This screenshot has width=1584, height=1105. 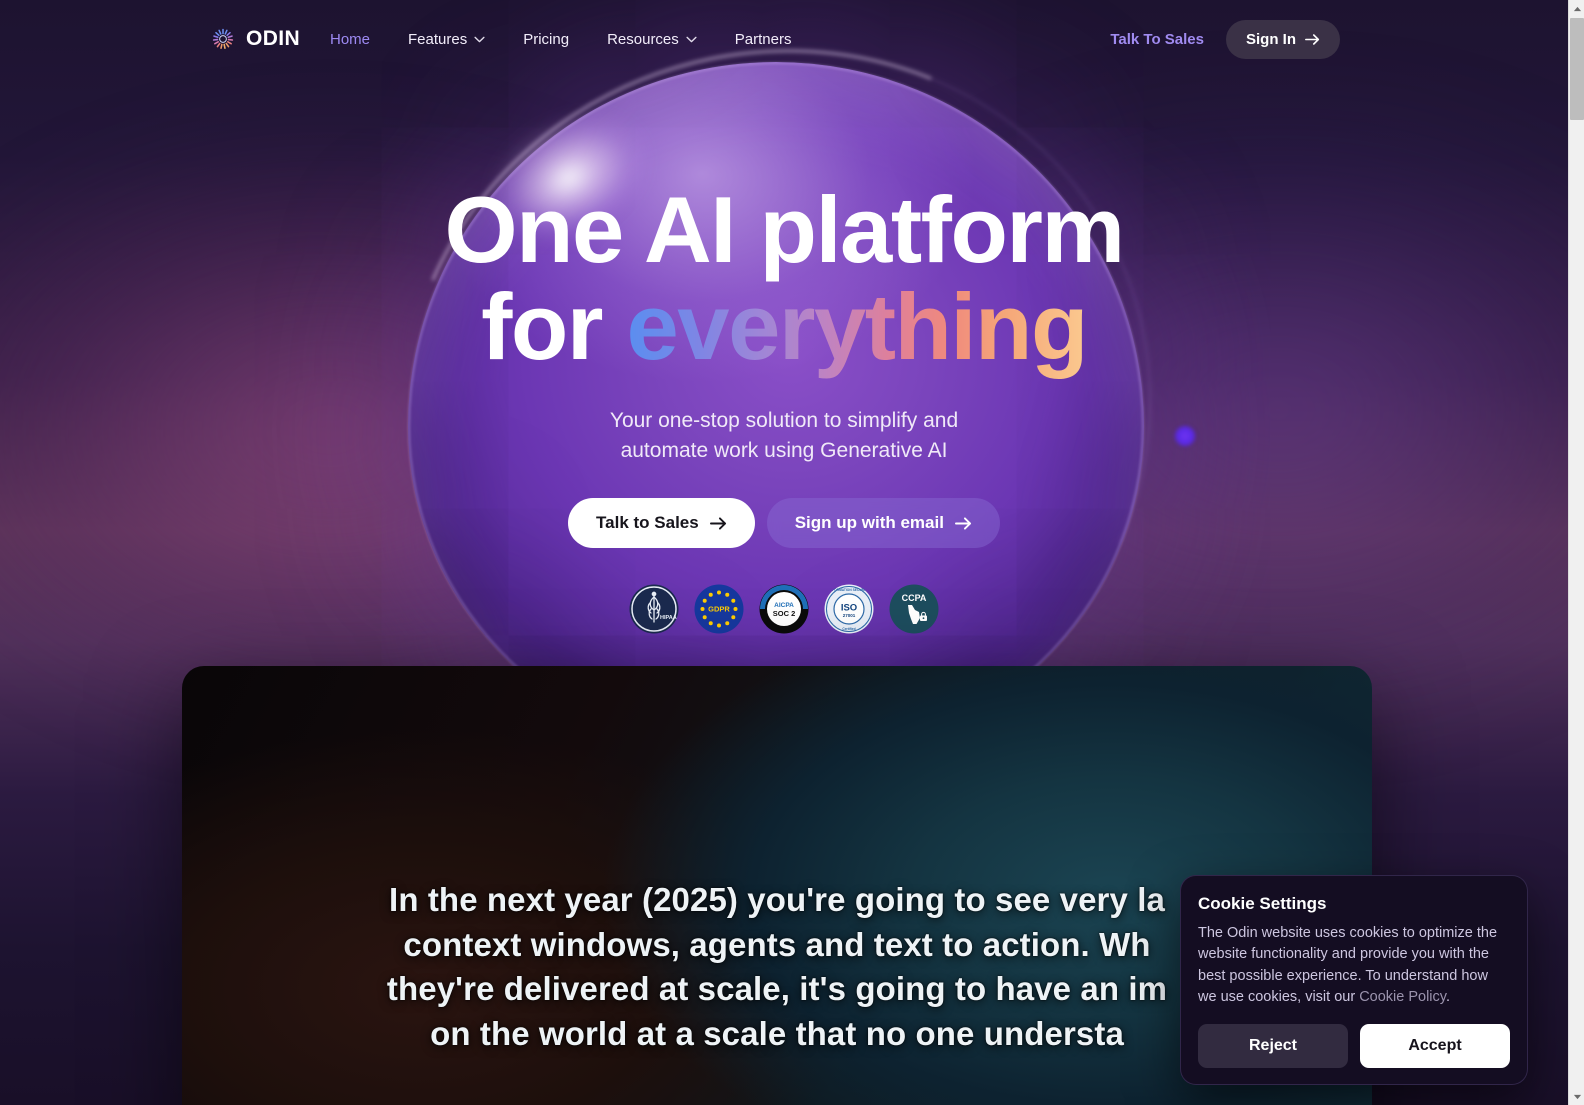 What do you see at coordinates (784, 450) in the screenshot?
I see `hero-subtitle-line2: automate work using Generative AI` at bounding box center [784, 450].